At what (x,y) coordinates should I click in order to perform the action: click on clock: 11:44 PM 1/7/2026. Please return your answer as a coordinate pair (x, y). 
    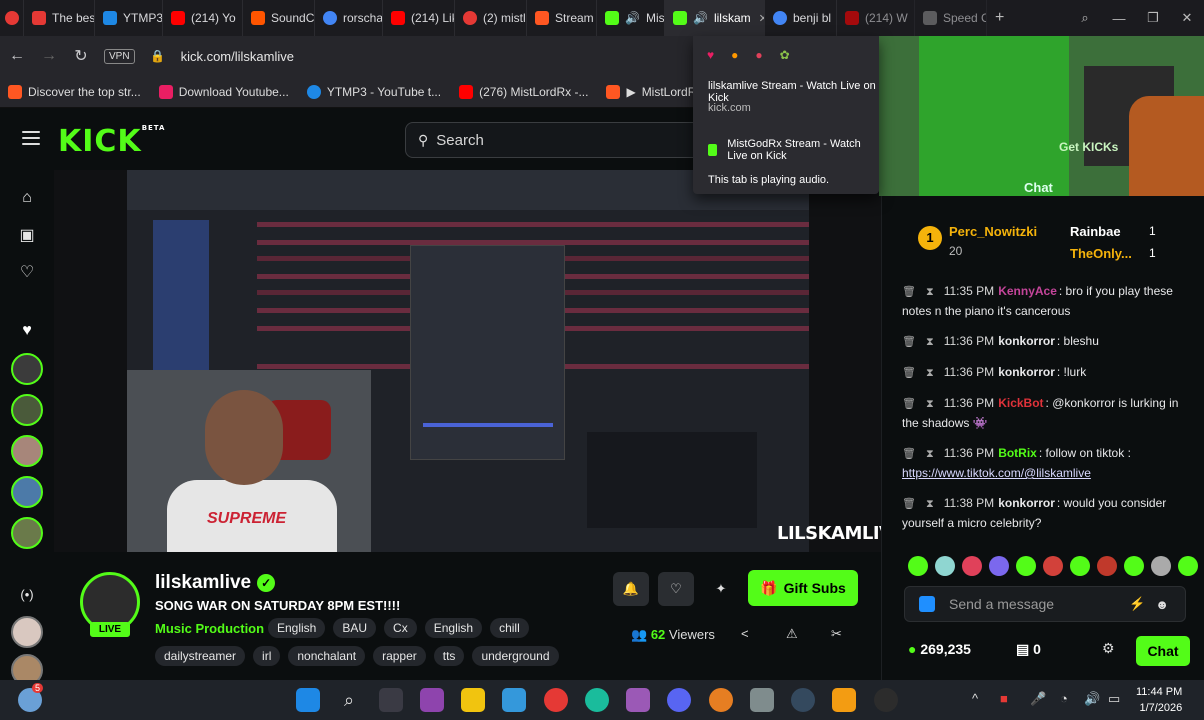
    Looking at the image, I should click on (1159, 700).